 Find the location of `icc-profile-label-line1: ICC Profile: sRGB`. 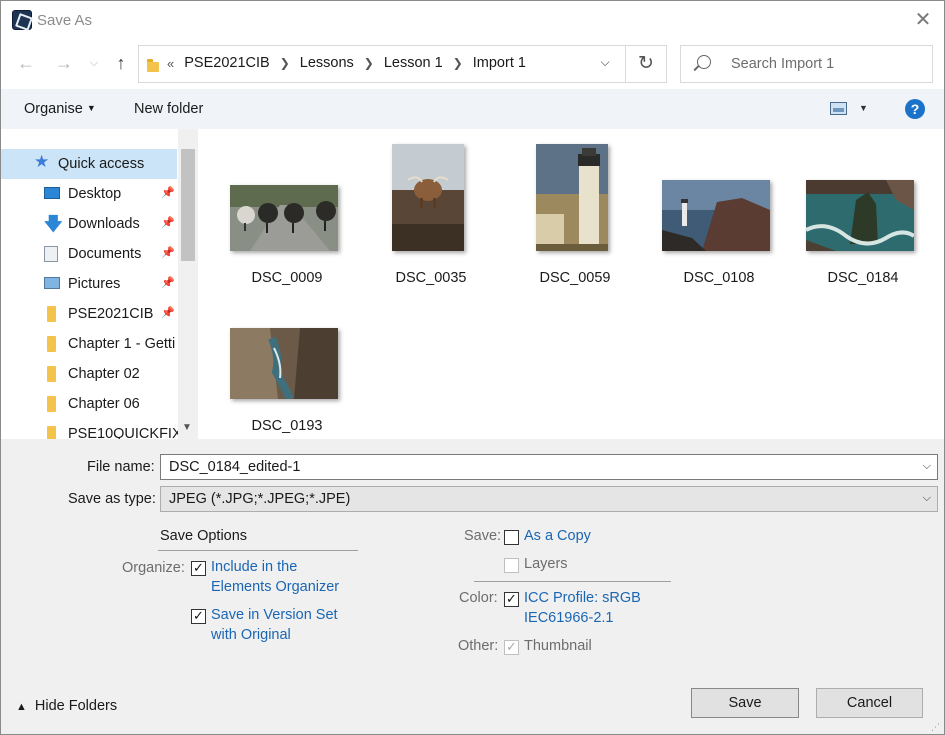

icc-profile-label-line1: ICC Profile: sRGB is located at coordinates (582, 598).